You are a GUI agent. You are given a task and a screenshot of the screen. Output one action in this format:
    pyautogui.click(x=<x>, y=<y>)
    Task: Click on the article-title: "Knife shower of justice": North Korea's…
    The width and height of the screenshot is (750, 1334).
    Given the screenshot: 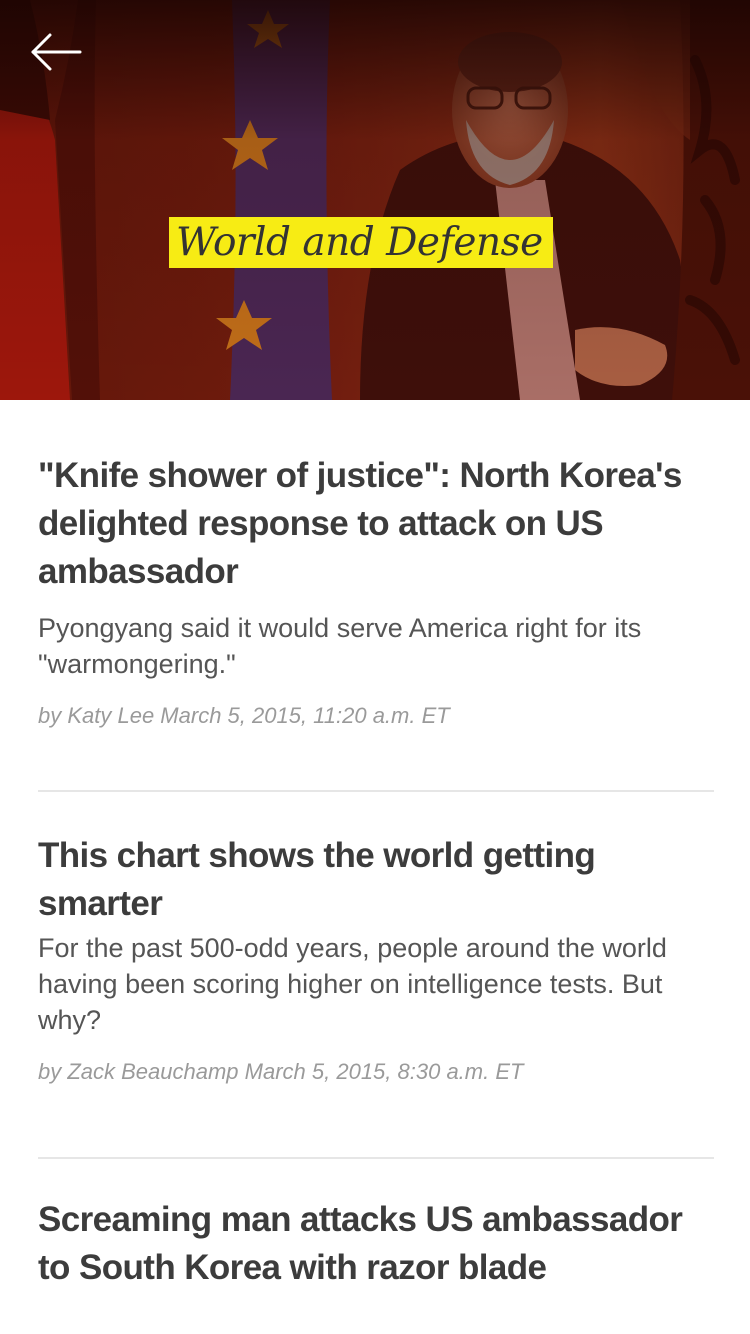 What is the action you would take?
    pyautogui.click(x=376, y=524)
    